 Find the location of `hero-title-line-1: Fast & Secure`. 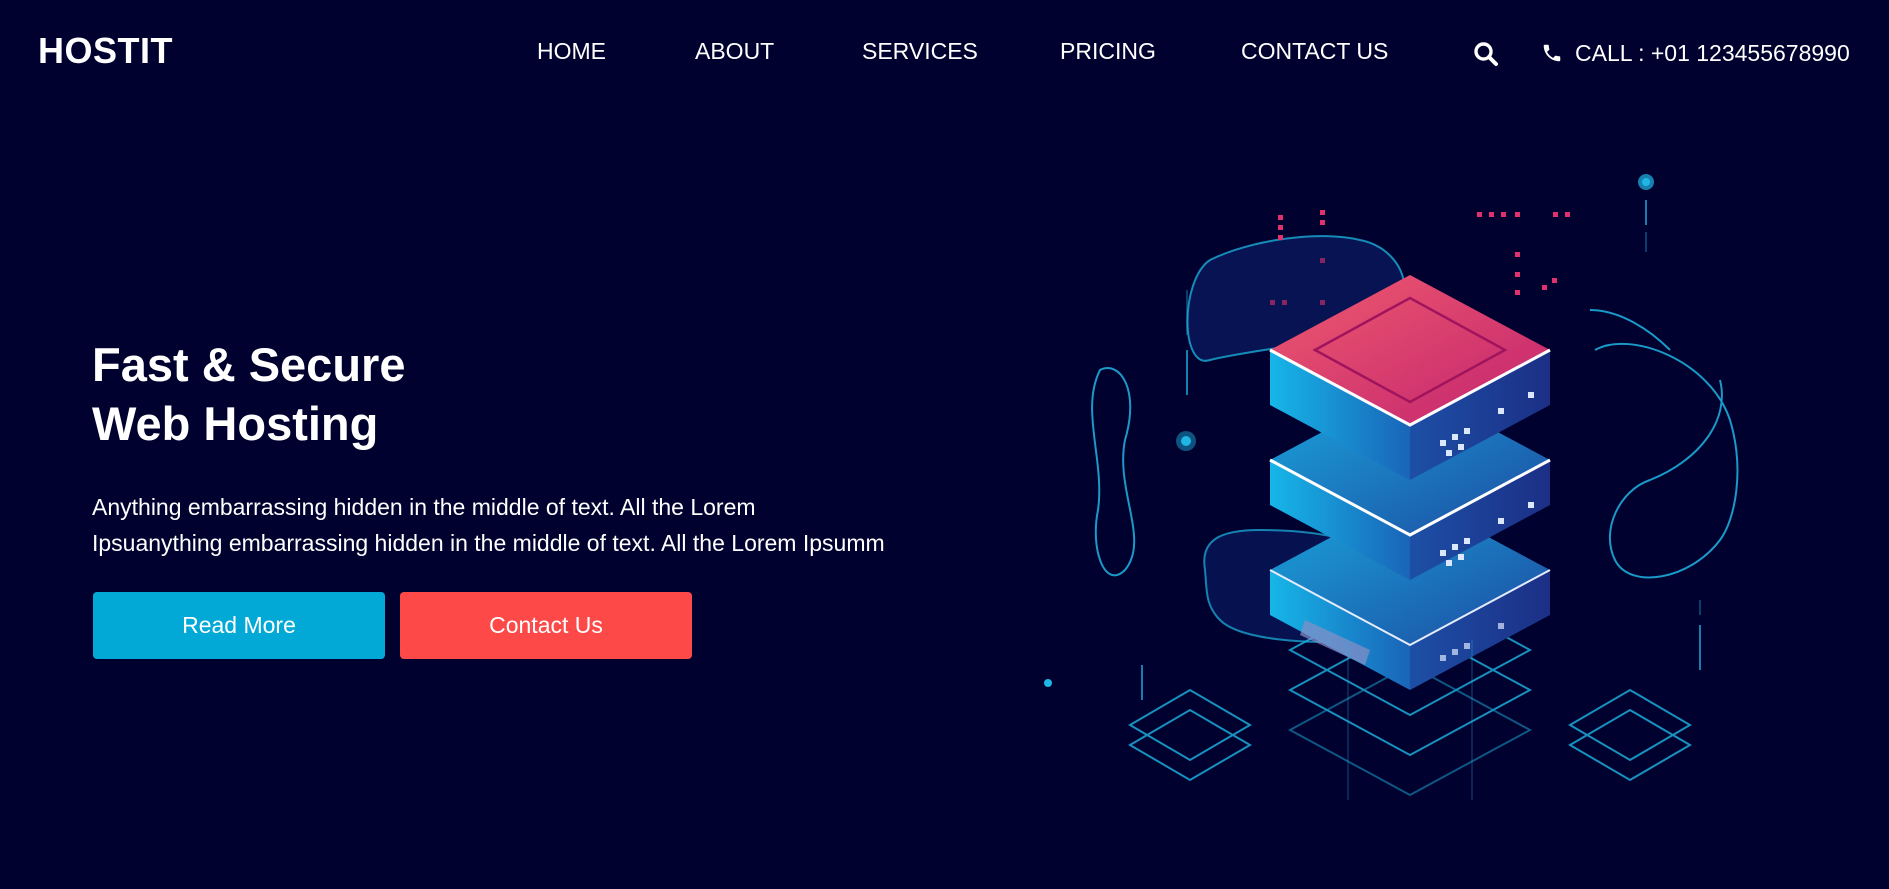

hero-title-line-1: Fast & Secure is located at coordinates (249, 364).